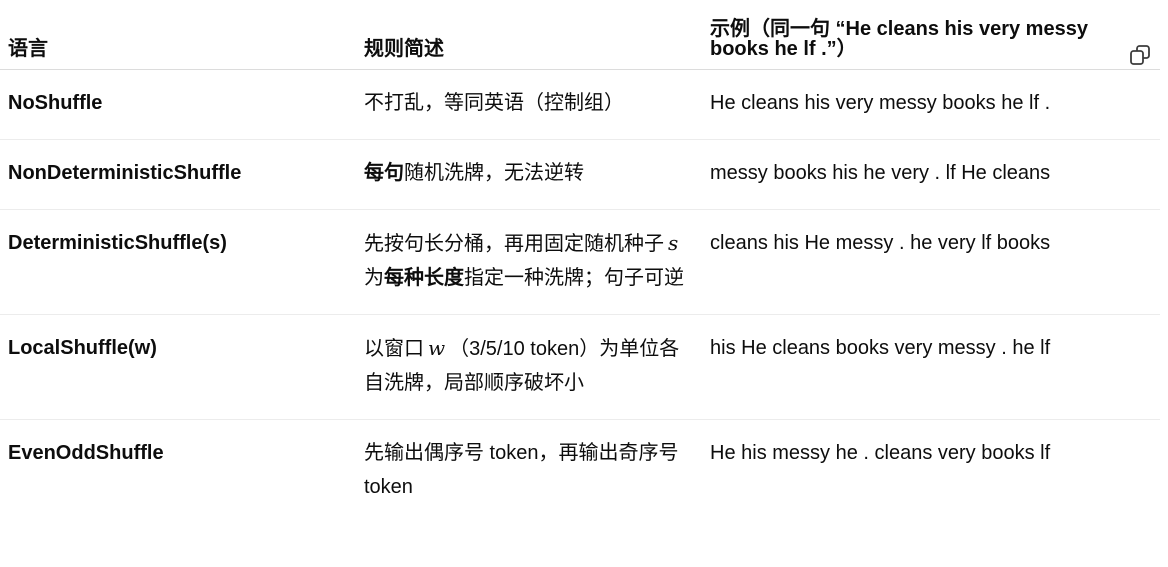  Describe the element at coordinates (529, 367) in the screenshot. I see `cell-rule: 以窗口 w （3/5/10 token）为单位各自洗牌，局部顺序破坏小` at that location.